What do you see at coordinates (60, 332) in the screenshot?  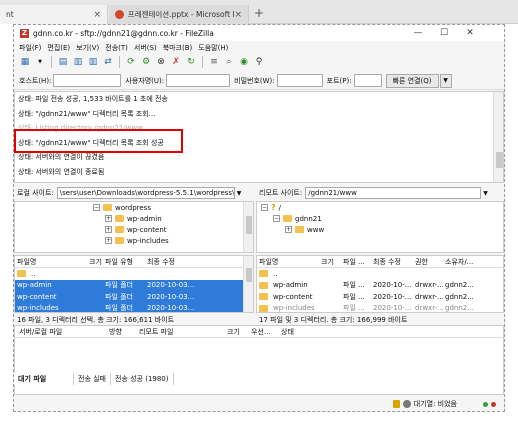 I see `column-header-server-local-file: 서버/로컬 파일` at bounding box center [60, 332].